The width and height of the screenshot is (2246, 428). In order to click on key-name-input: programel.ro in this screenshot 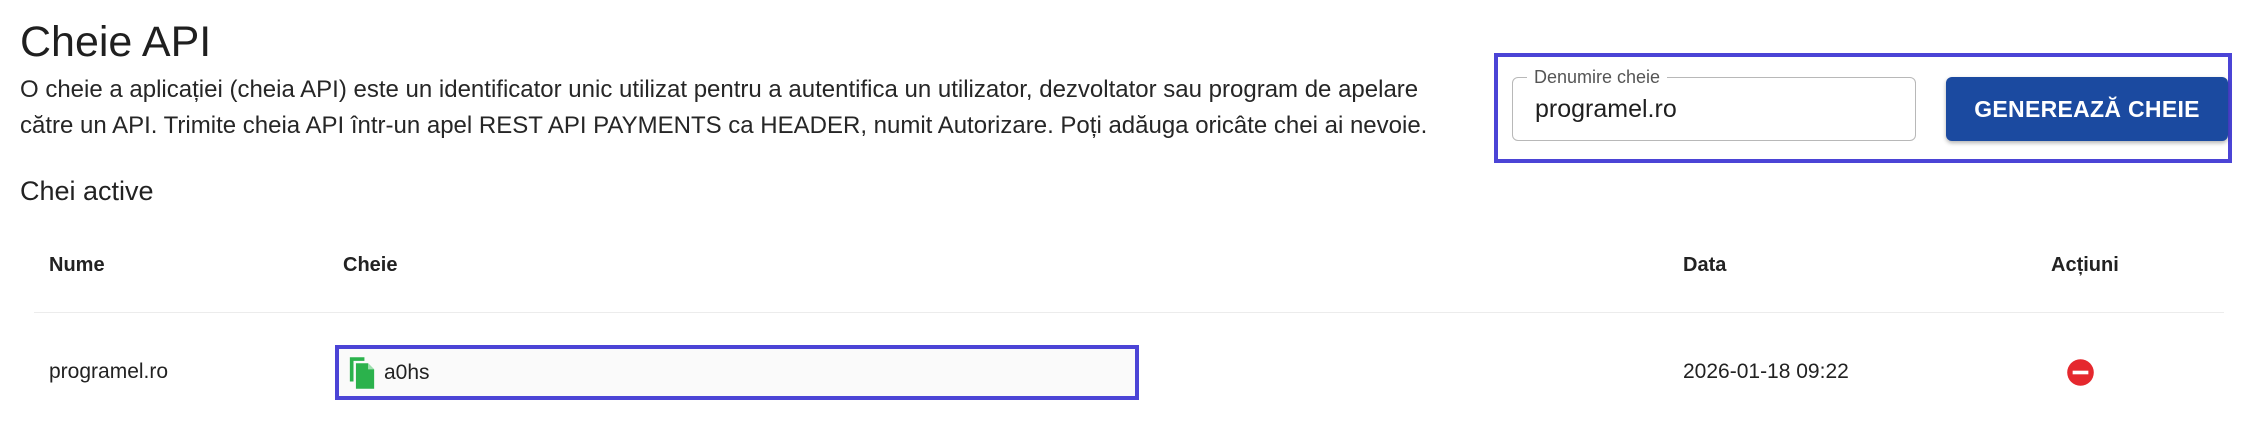, I will do `click(1606, 109)`.